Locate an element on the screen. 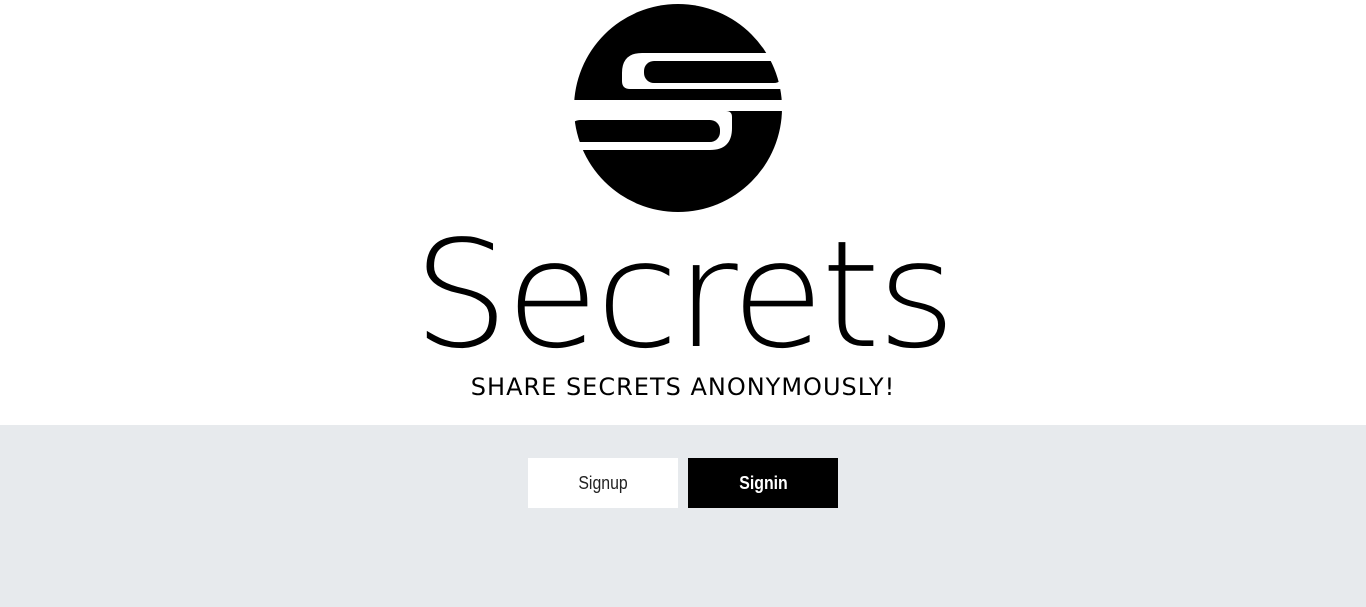 Image resolution: width=1366 pixels, height=607 pixels. signin-button-label: Signin is located at coordinates (763, 483).